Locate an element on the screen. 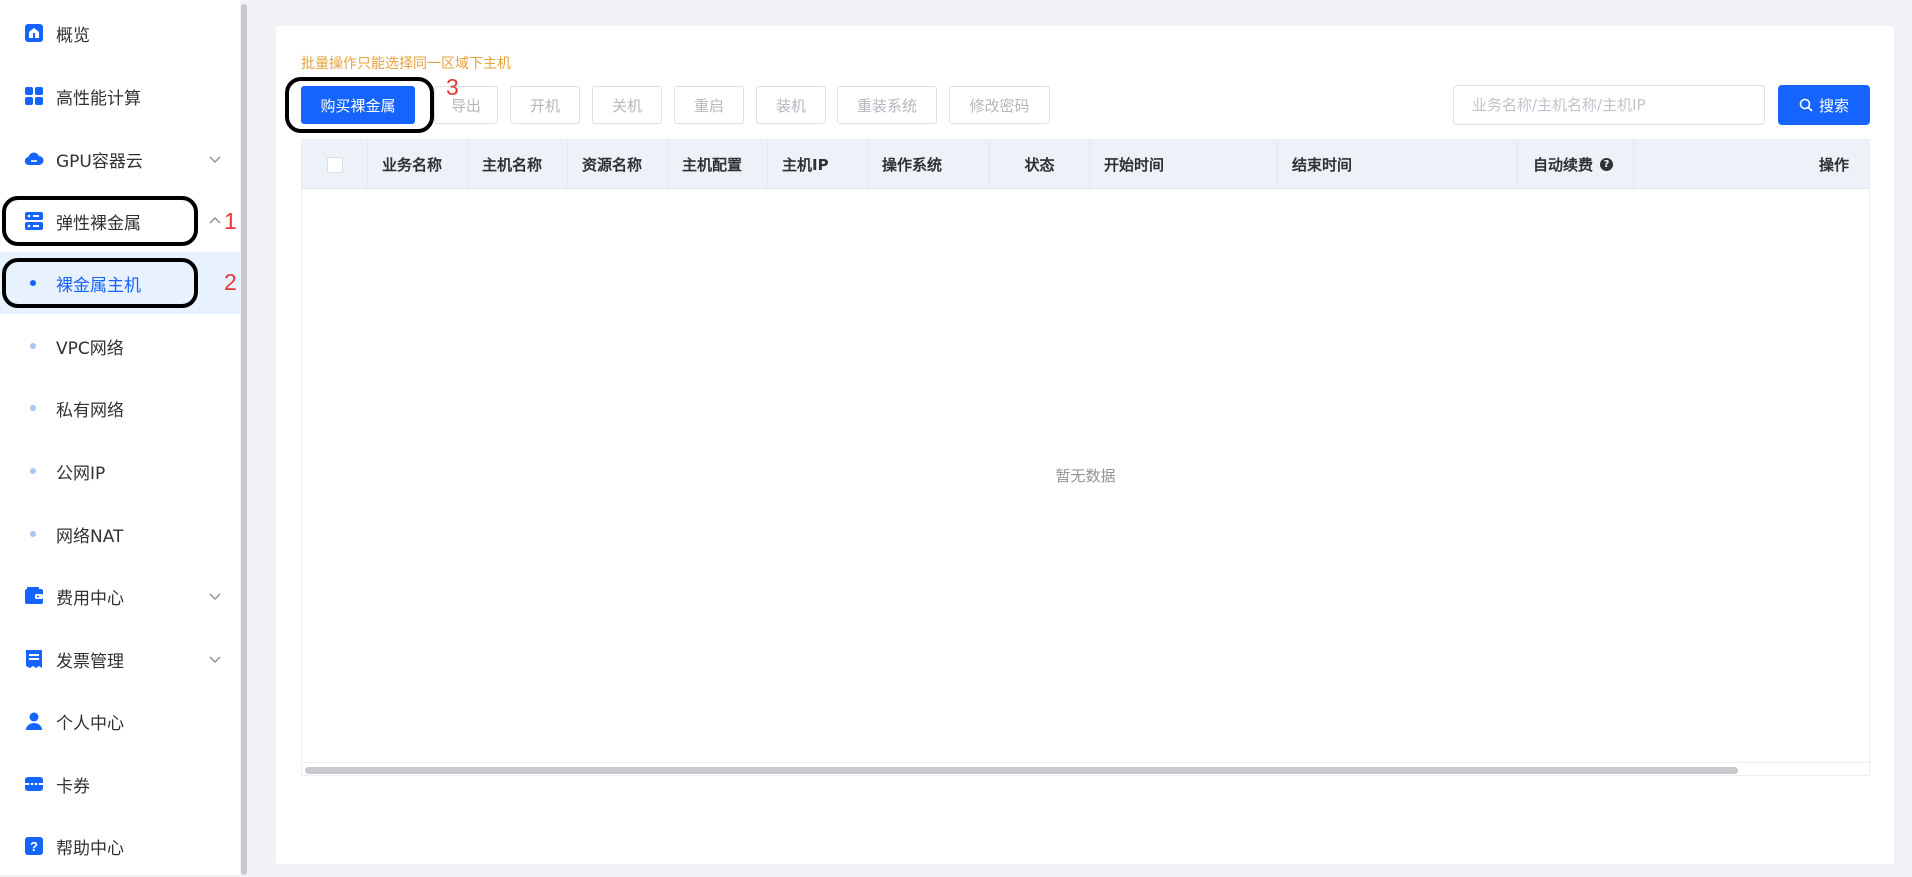 Image resolution: width=1912 pixels, height=877 pixels. annotation-number-1: 1 is located at coordinates (230, 221).